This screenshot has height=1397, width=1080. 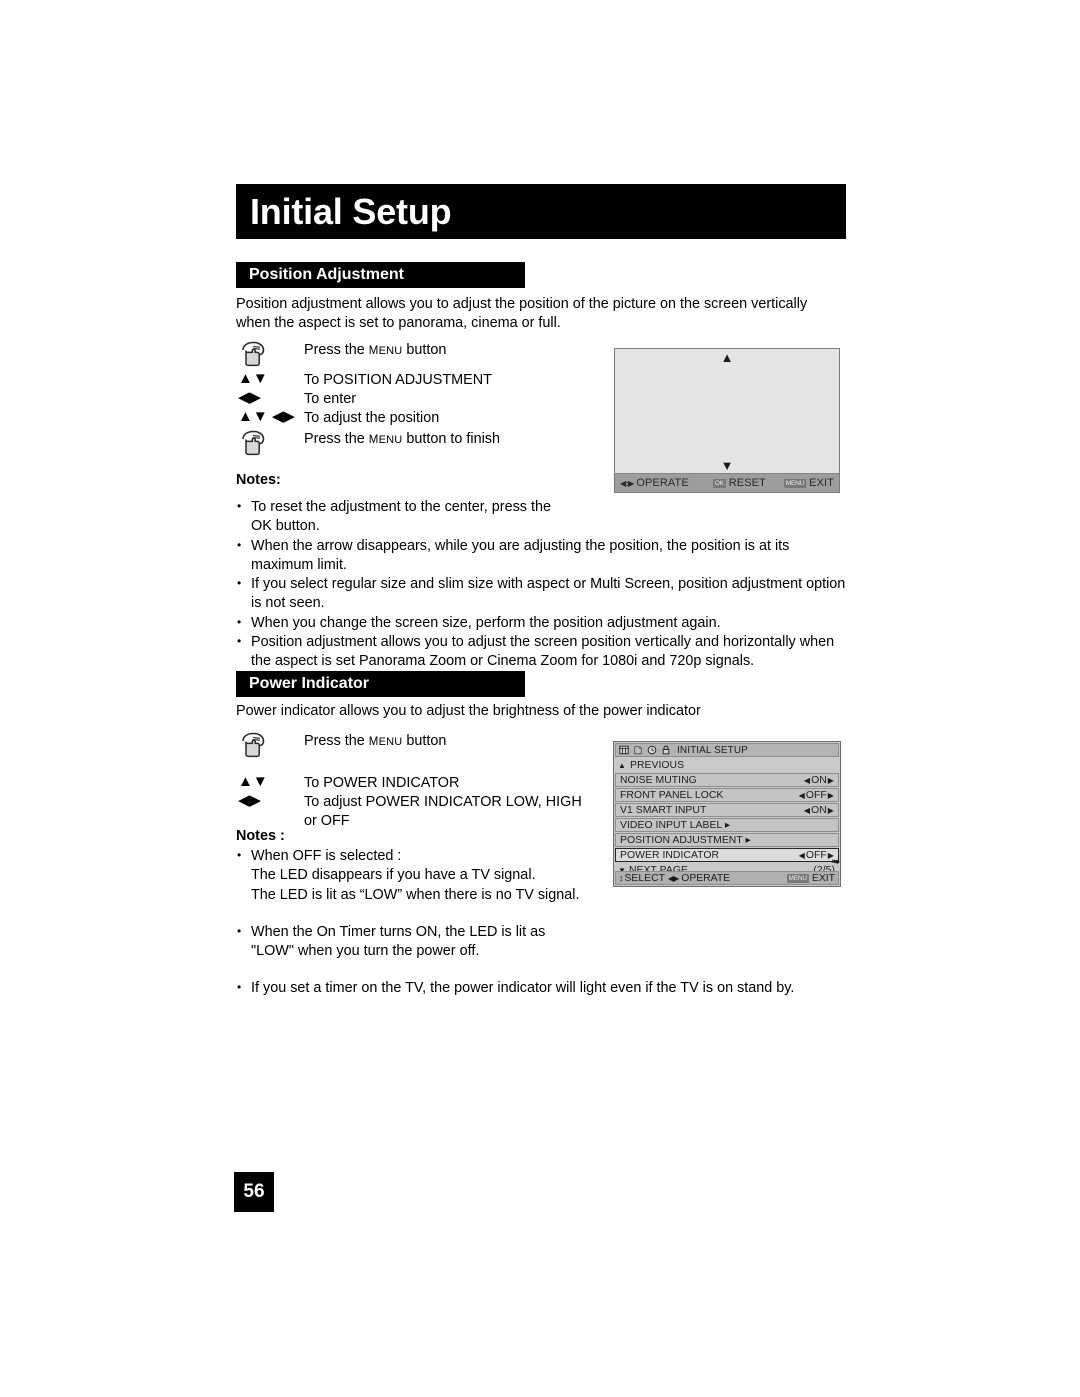 What do you see at coordinates (254, 1192) in the screenshot?
I see `page-number-badge: 56` at bounding box center [254, 1192].